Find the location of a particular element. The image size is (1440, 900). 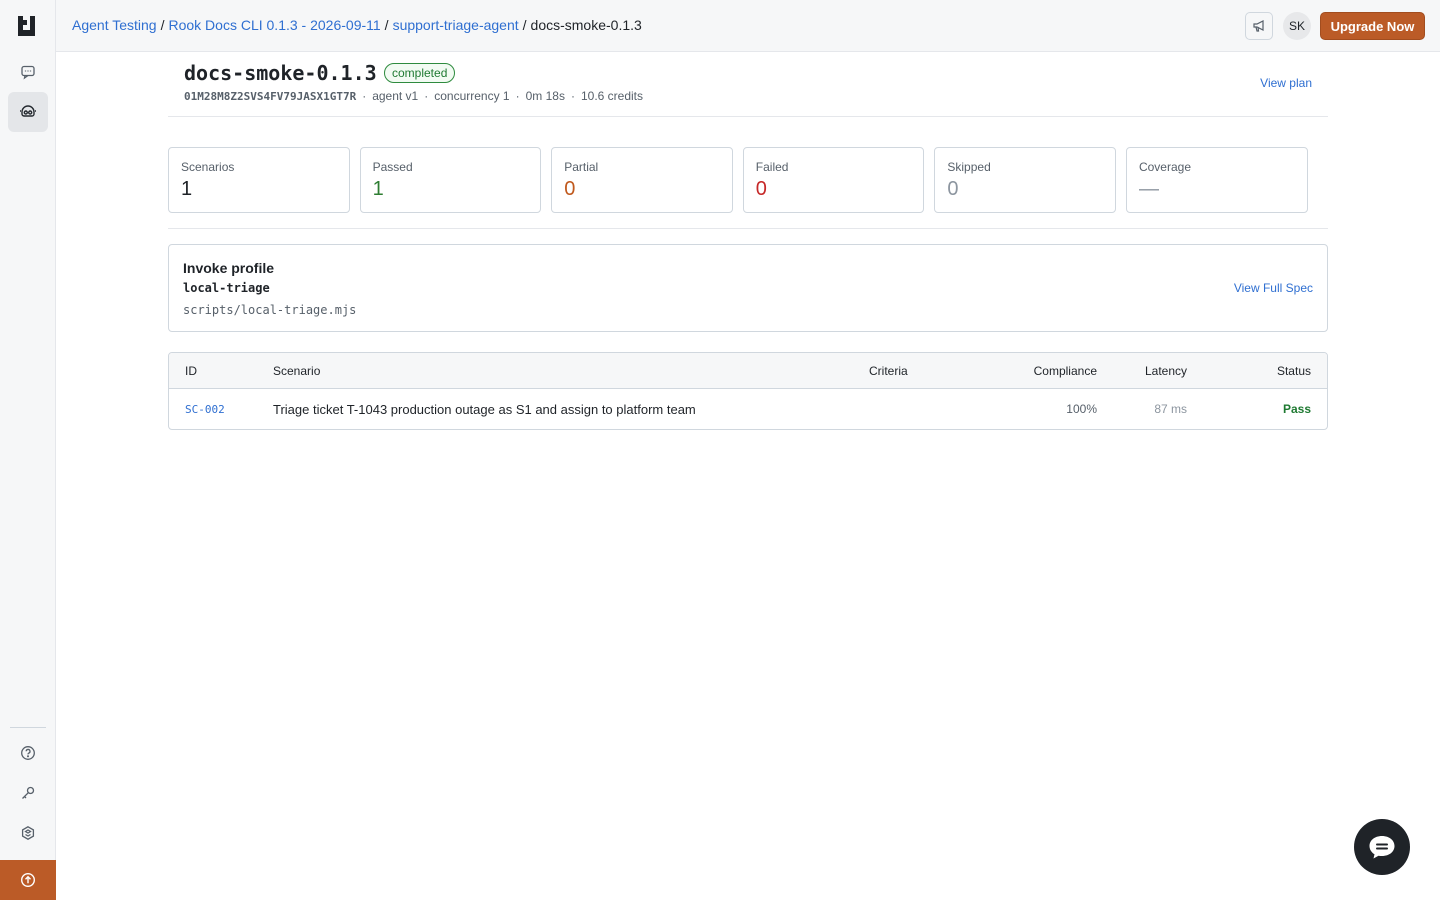

app-logo is located at coordinates (28, 26).